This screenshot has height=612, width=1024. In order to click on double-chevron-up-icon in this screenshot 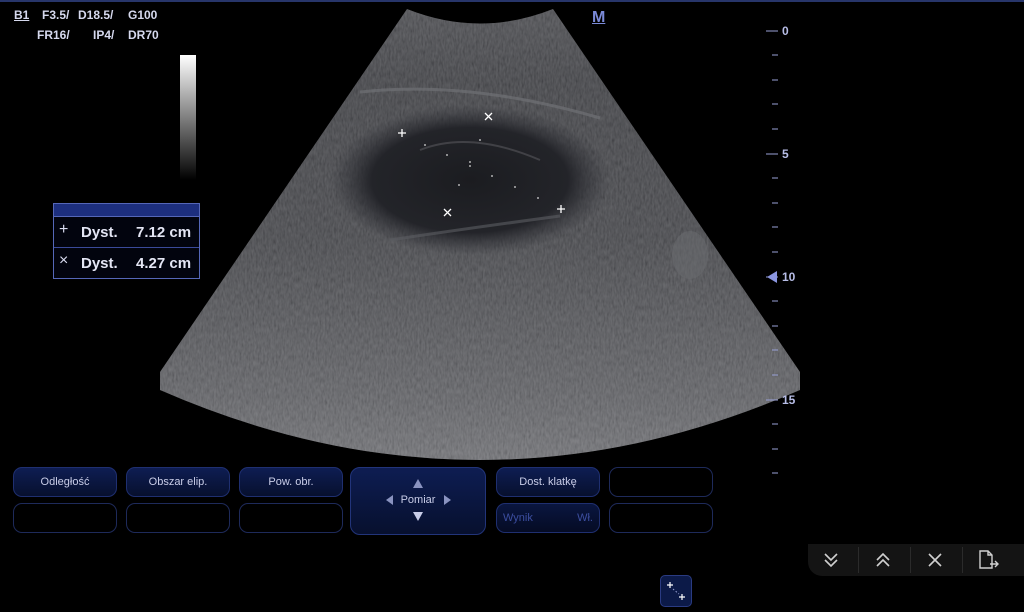, I will do `click(885, 560)`.